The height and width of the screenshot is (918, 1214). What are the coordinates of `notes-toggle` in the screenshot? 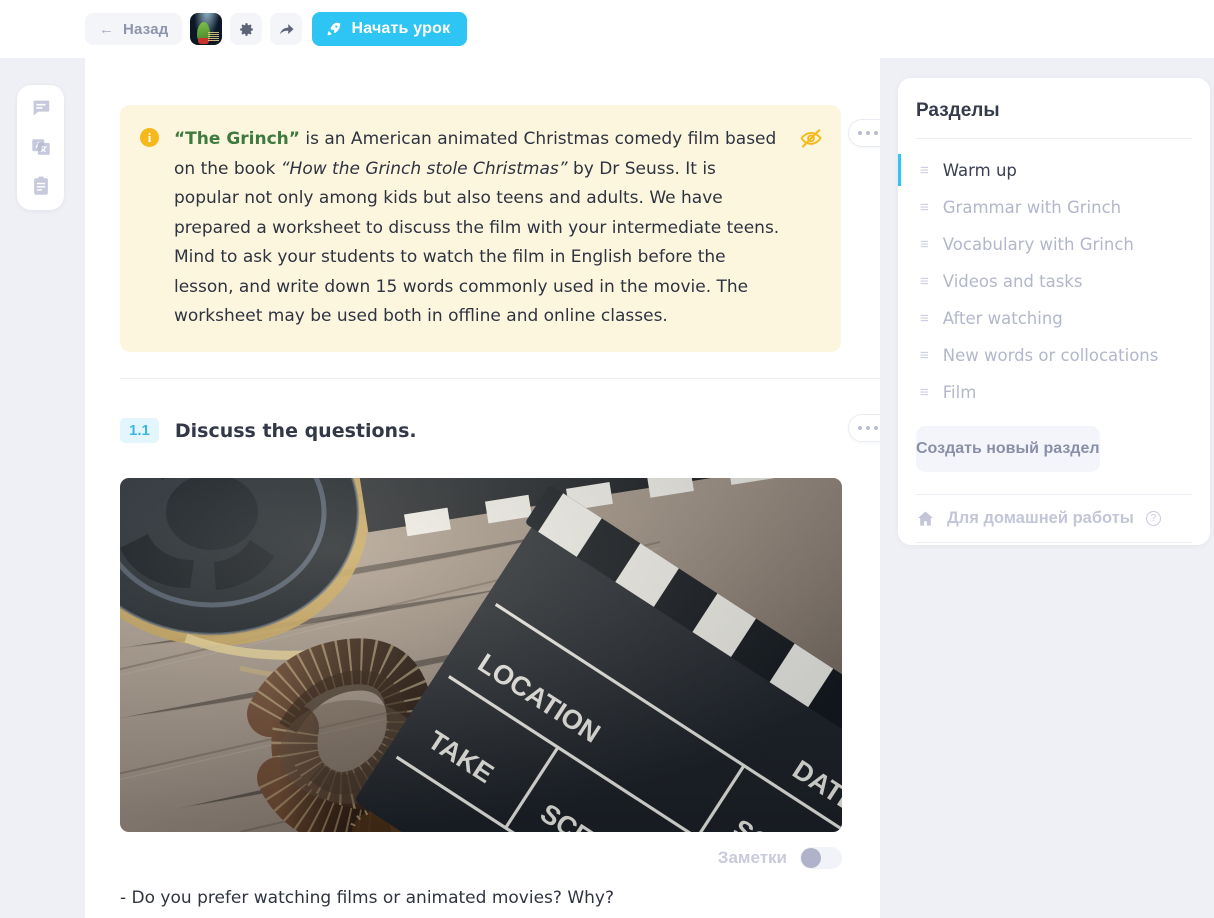 It's located at (821, 858).